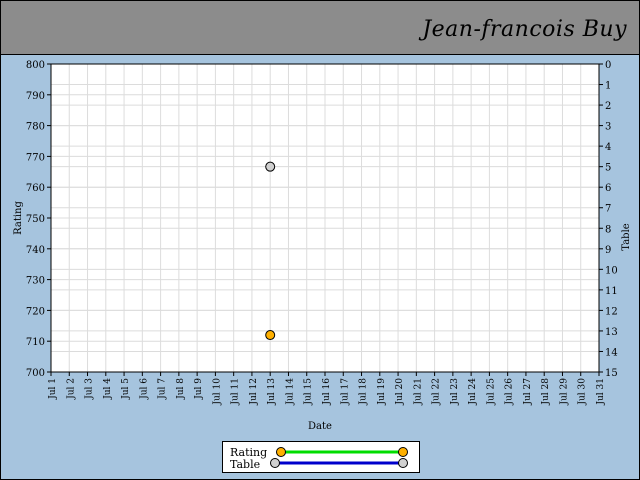 The image size is (640, 480). Describe the element at coordinates (400, 392) in the screenshot. I see `x-tick-label: Jul 20` at that location.